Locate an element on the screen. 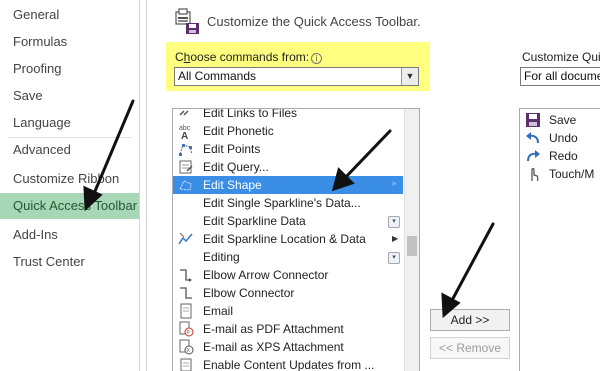 The height and width of the screenshot is (371, 600). sparkline-location-icon is located at coordinates (185, 238).